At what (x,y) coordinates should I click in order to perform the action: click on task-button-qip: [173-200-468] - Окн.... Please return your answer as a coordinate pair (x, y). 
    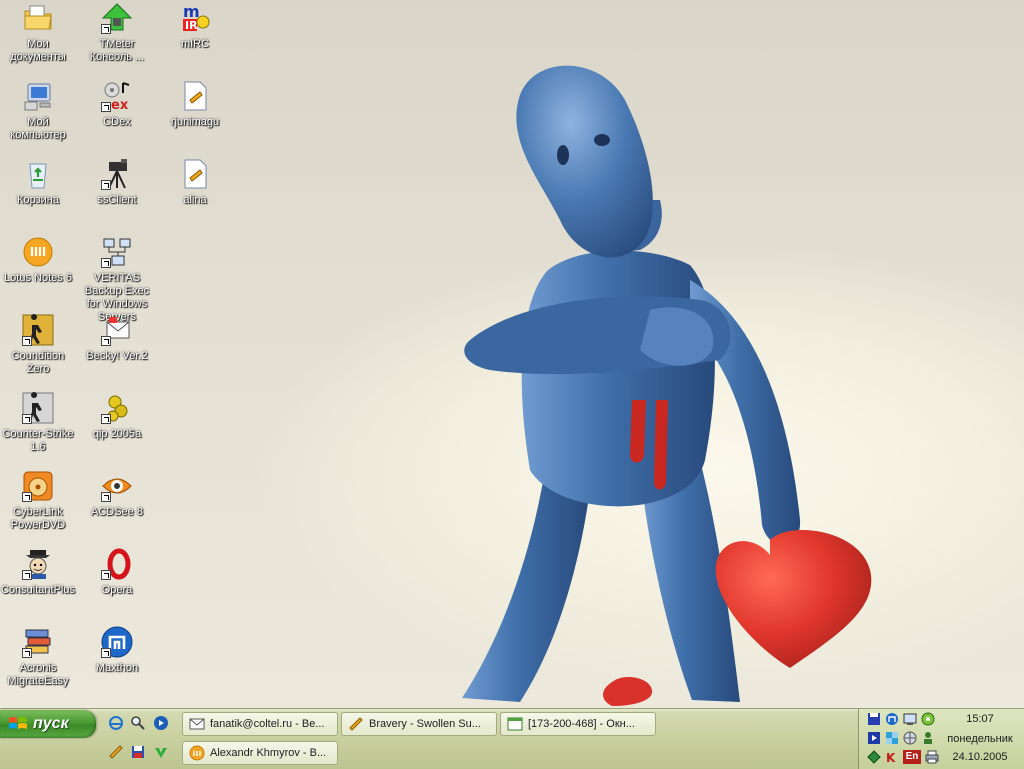
    Looking at the image, I should click on (578, 724).